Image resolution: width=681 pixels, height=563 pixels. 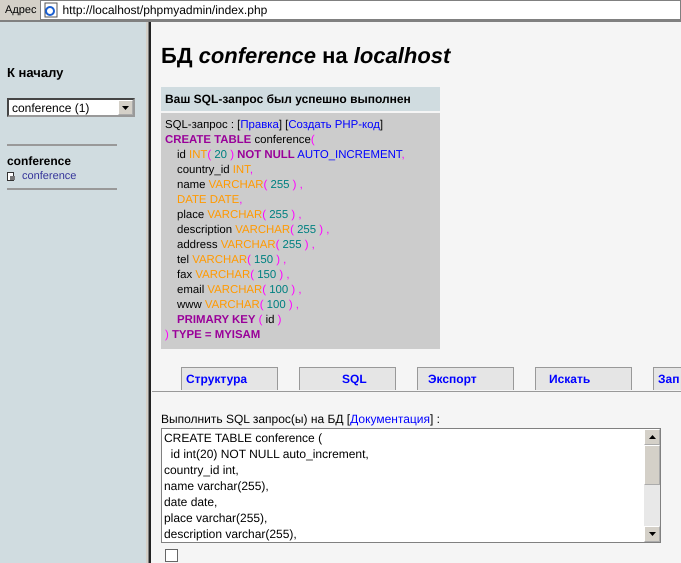 I want to click on database-select: conference (1), so click(x=71, y=107).